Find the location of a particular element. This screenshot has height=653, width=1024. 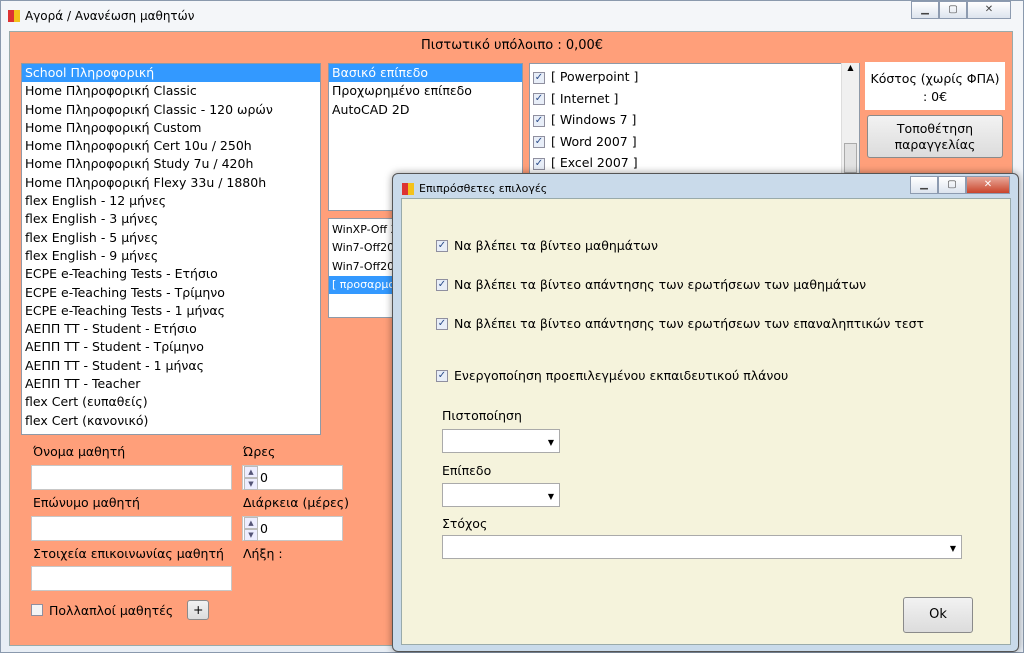

expiry-label: Λήξη : is located at coordinates (263, 553).